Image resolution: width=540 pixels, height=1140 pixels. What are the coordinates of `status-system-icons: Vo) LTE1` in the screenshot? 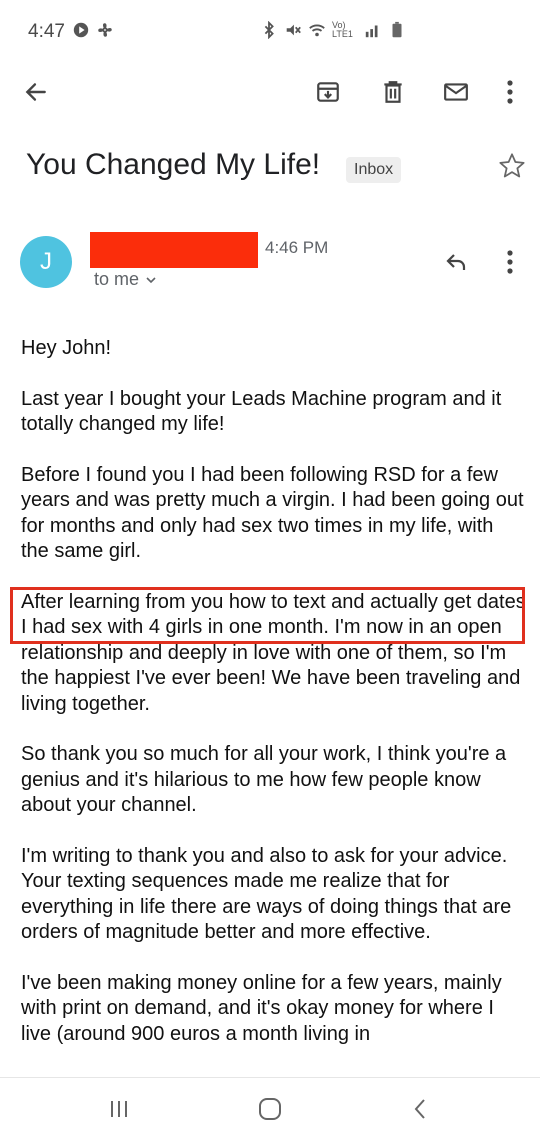 It's located at (333, 30).